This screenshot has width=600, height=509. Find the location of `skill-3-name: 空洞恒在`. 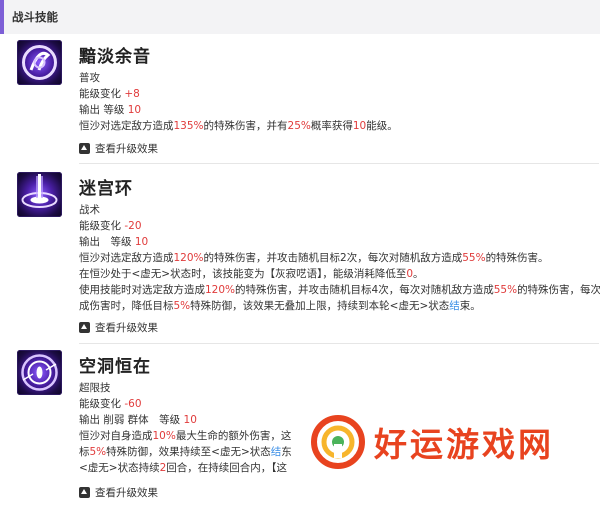

skill-3-name: 空洞恒在 is located at coordinates (115, 367).